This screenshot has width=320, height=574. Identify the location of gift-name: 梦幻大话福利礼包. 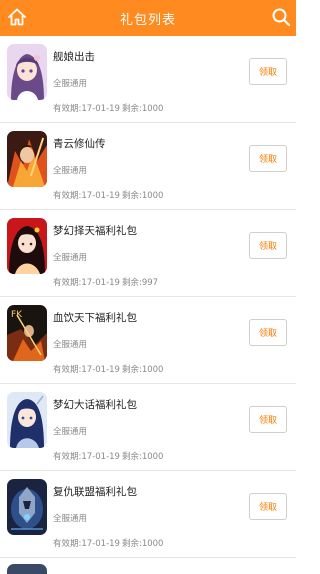
(95, 405).